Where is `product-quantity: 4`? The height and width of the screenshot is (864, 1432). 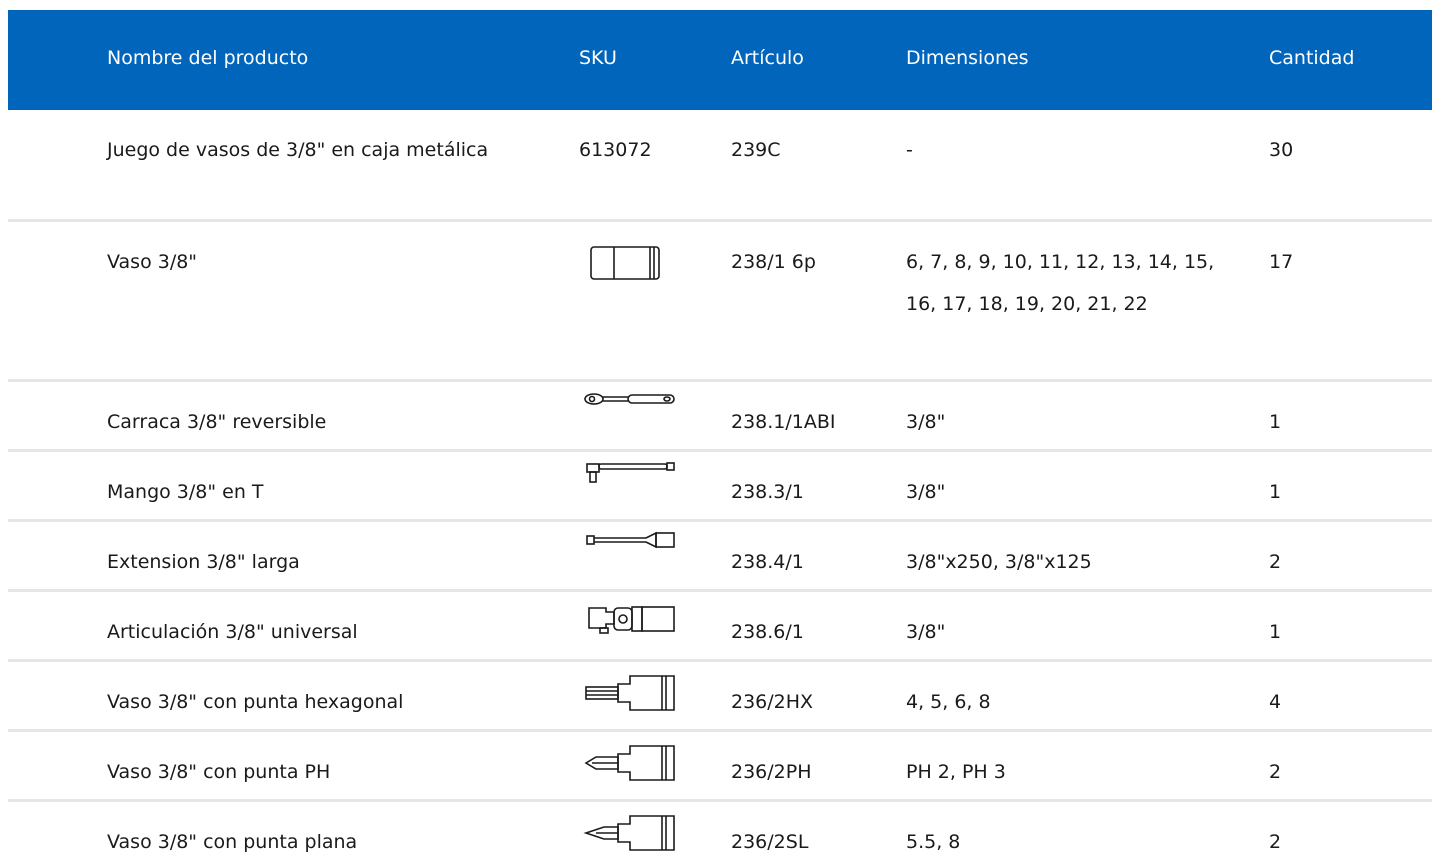
product-quantity: 4 is located at coordinates (1275, 702).